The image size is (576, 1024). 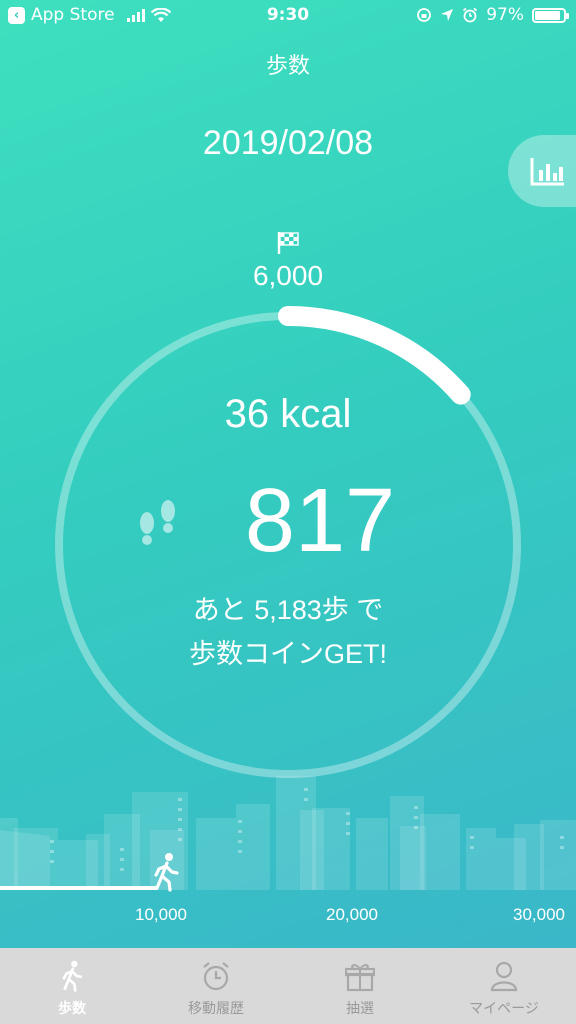 What do you see at coordinates (288, 632) in the screenshot?
I see `remaining-steps-message: あと 5,183歩 で 歩数コインGET!` at bounding box center [288, 632].